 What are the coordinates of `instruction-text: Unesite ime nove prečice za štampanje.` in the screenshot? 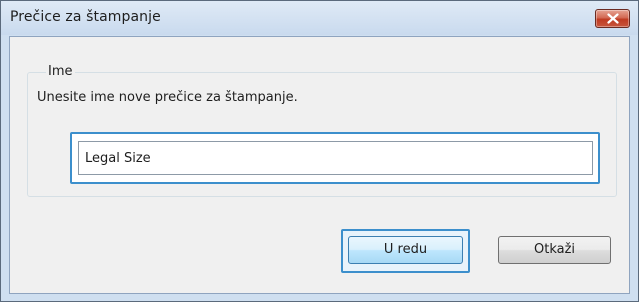 It's located at (167, 97).